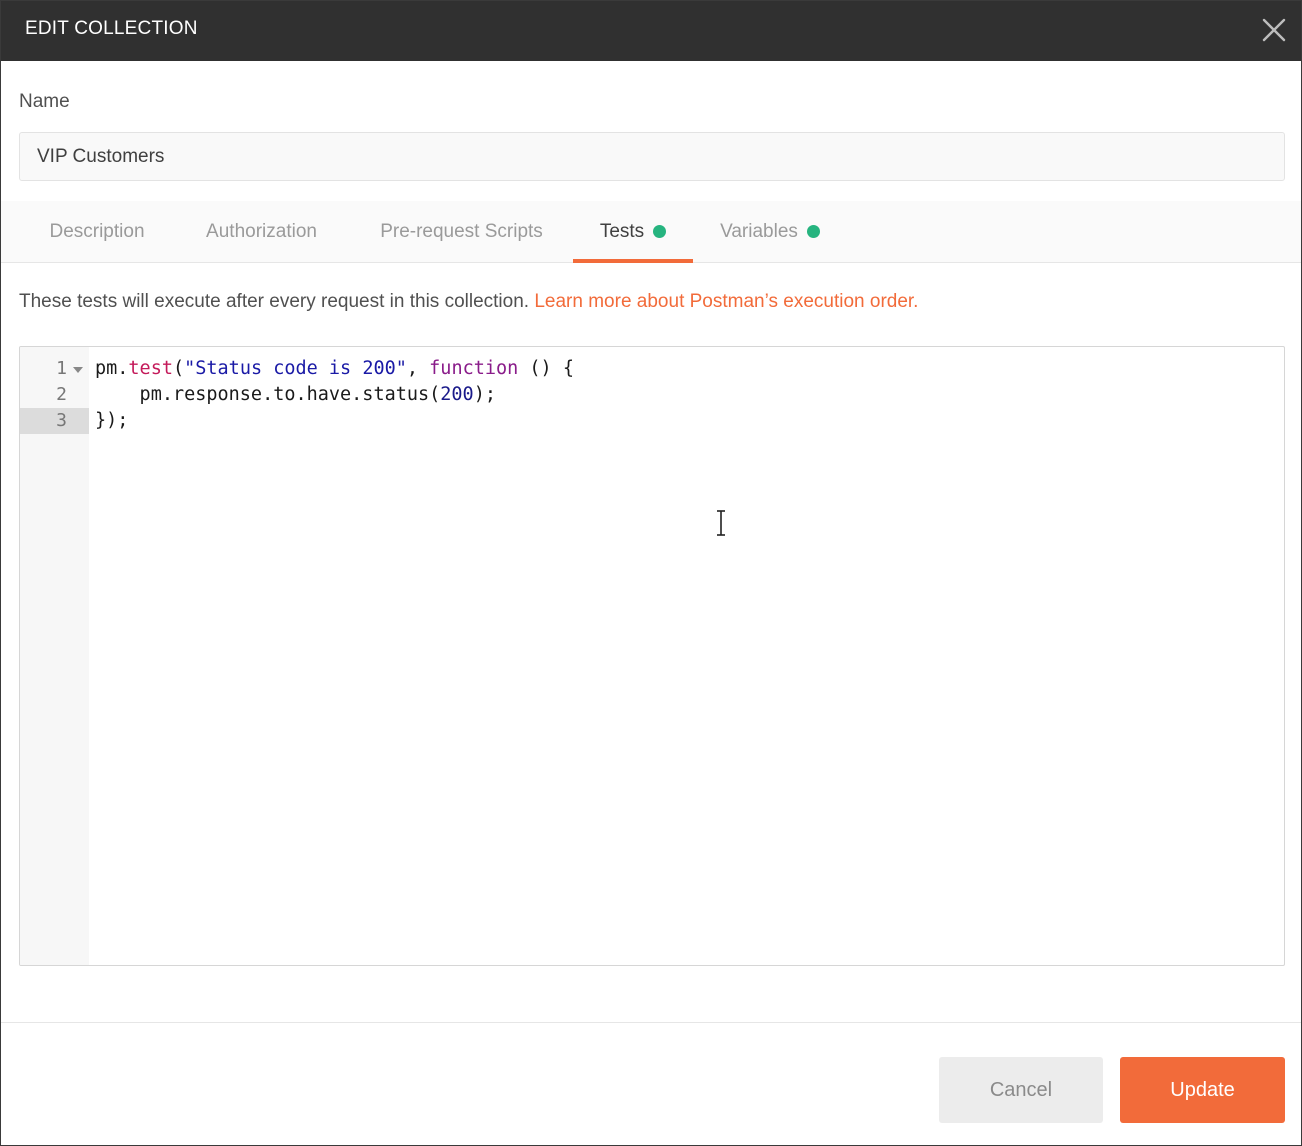 The width and height of the screenshot is (1302, 1146). I want to click on line-number: 2, so click(61, 394).